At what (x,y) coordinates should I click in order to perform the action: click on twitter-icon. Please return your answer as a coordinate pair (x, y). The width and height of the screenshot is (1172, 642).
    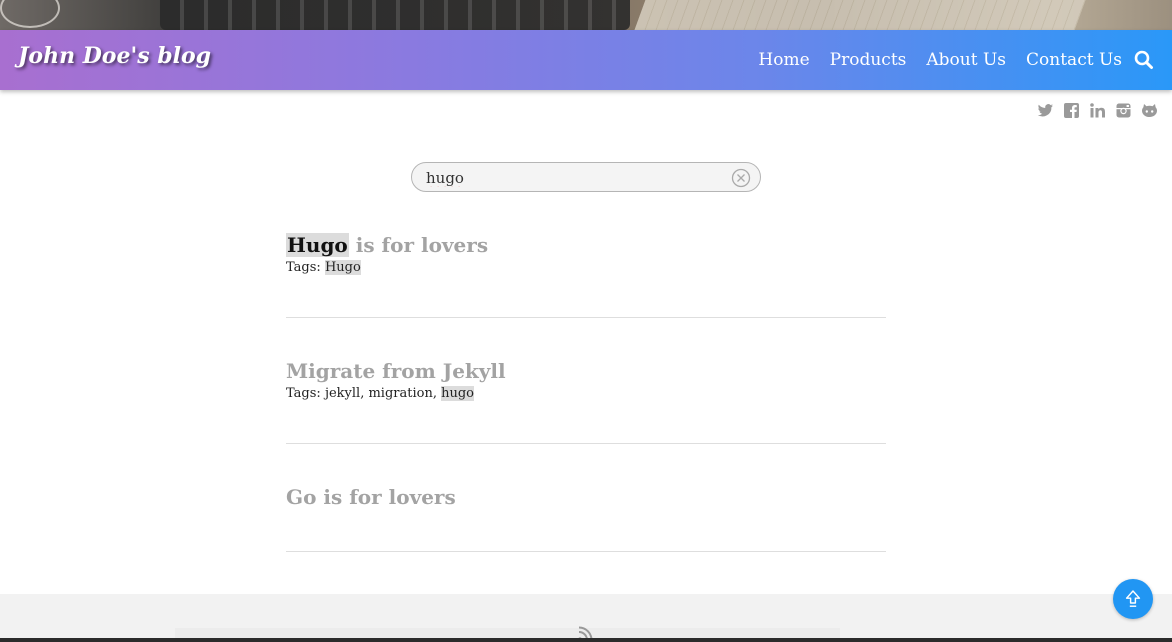
    Looking at the image, I should click on (1045, 110).